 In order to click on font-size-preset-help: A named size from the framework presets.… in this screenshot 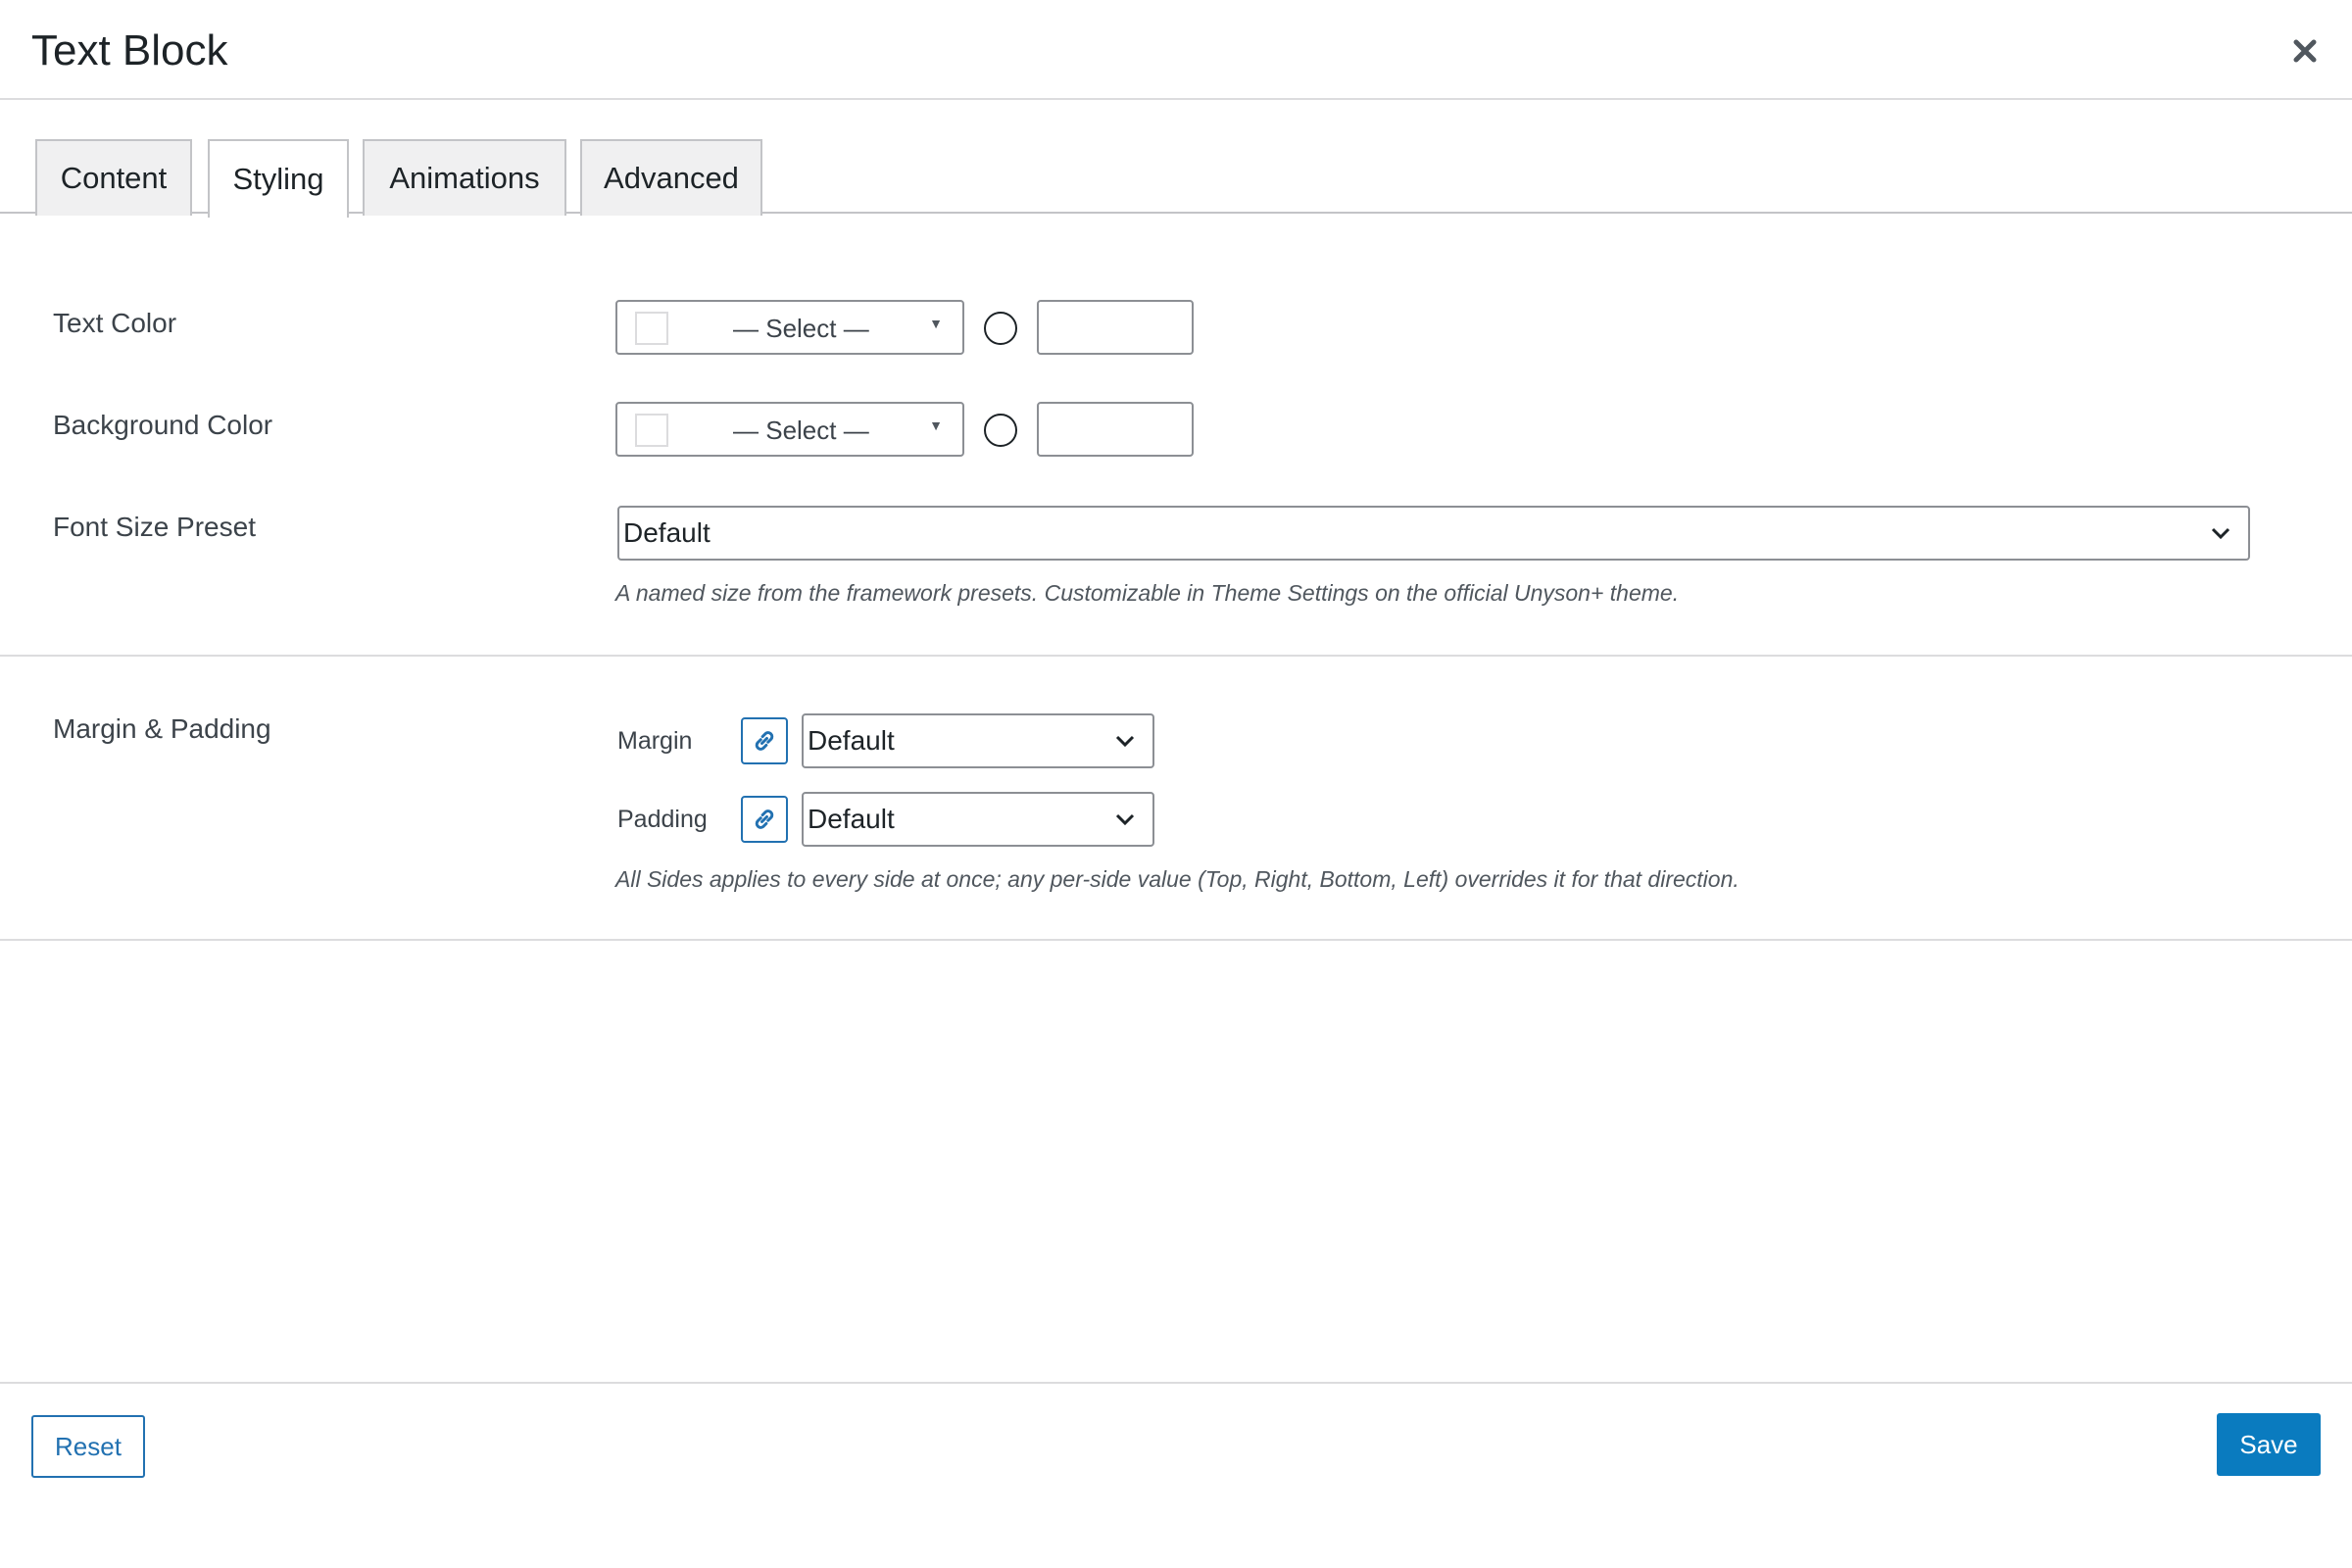, I will do `click(1147, 593)`.